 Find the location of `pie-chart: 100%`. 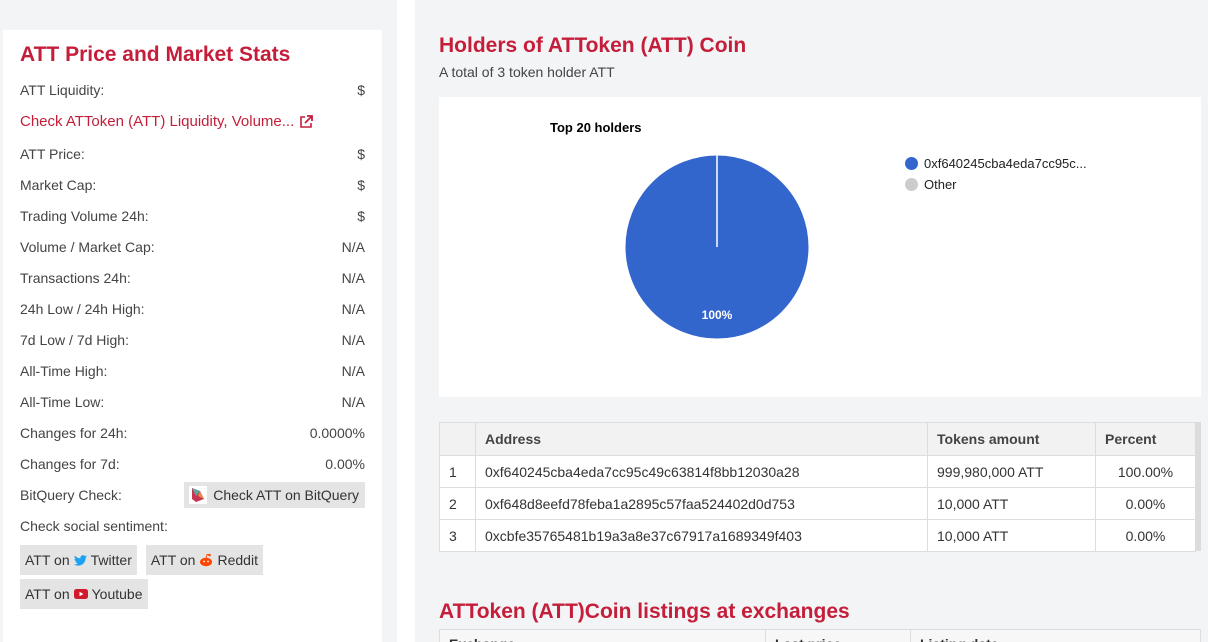

pie-chart: 100% is located at coordinates (717, 247).